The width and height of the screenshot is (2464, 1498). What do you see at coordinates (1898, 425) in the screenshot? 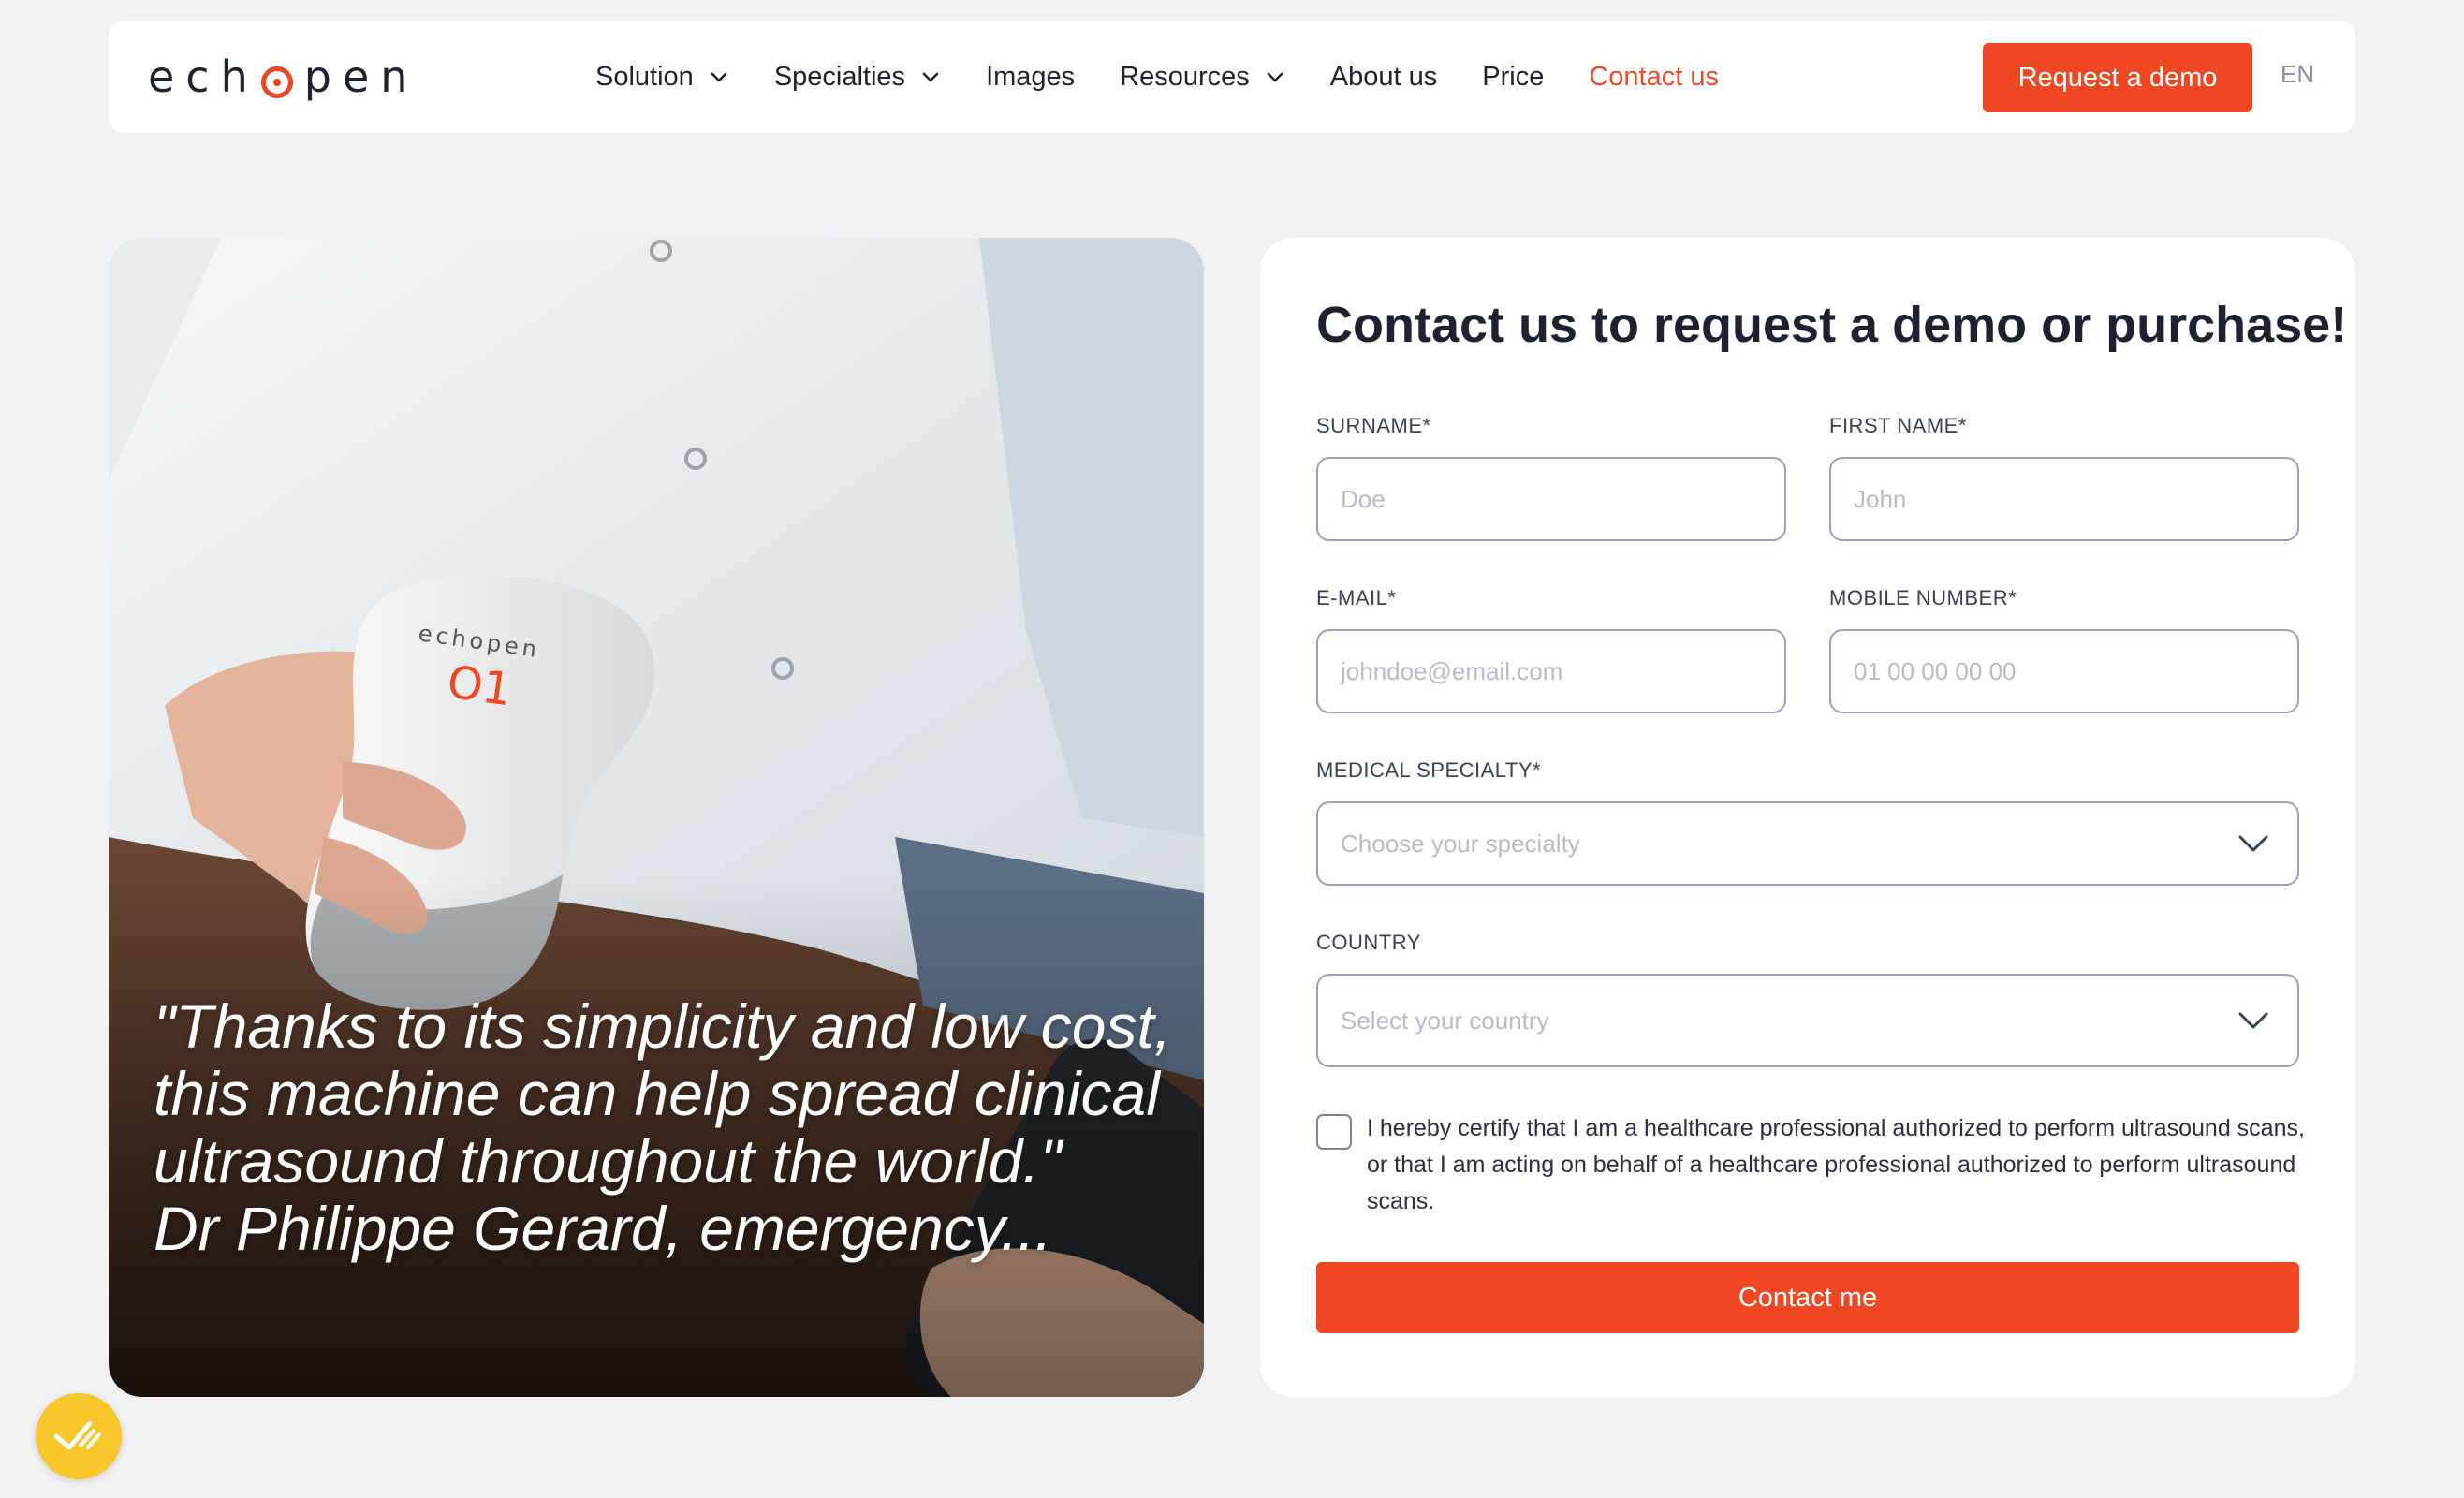
I see `first-name-label: FIRST NAME*` at bounding box center [1898, 425].